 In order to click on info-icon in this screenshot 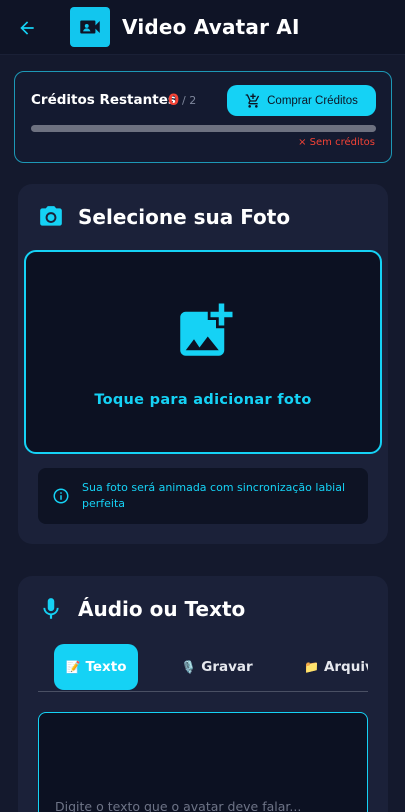, I will do `click(61, 496)`.